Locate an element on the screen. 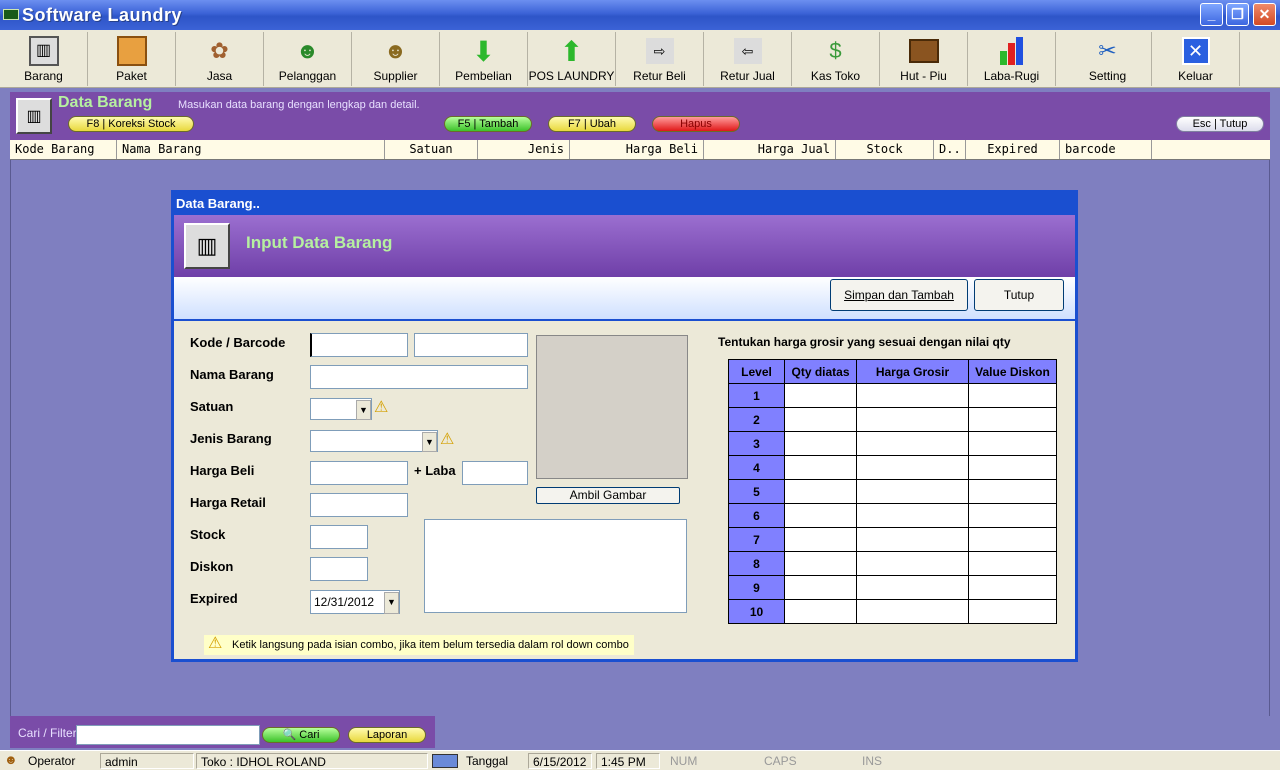  grosir-row: 1 is located at coordinates (892, 395).